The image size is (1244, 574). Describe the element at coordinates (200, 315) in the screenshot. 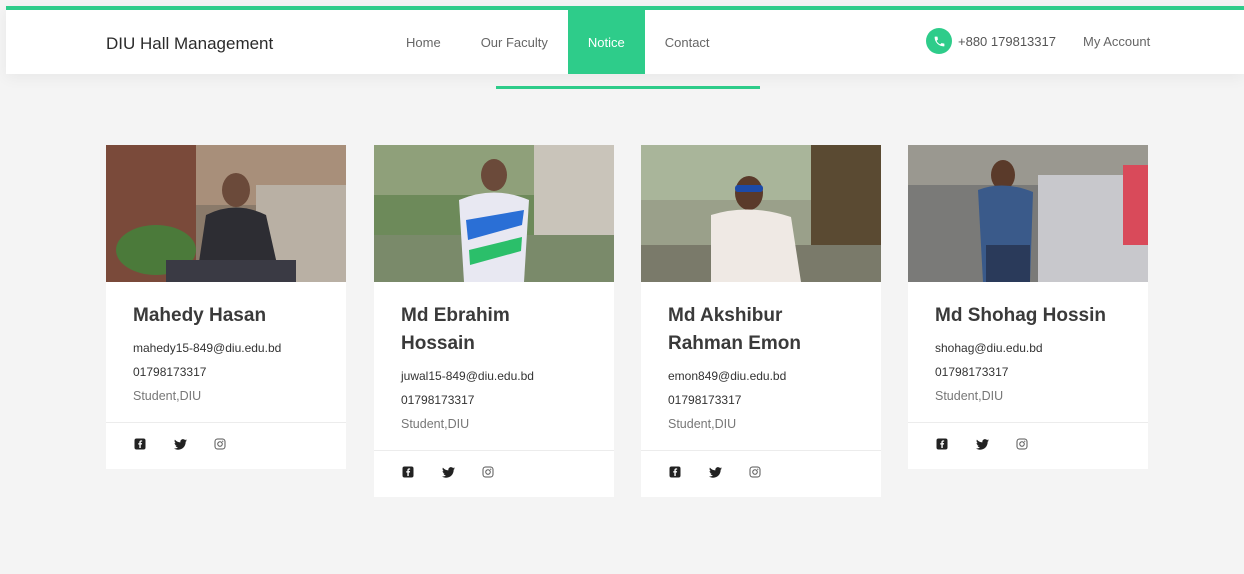

I see `member-name: Mahedy Hasan` at that location.